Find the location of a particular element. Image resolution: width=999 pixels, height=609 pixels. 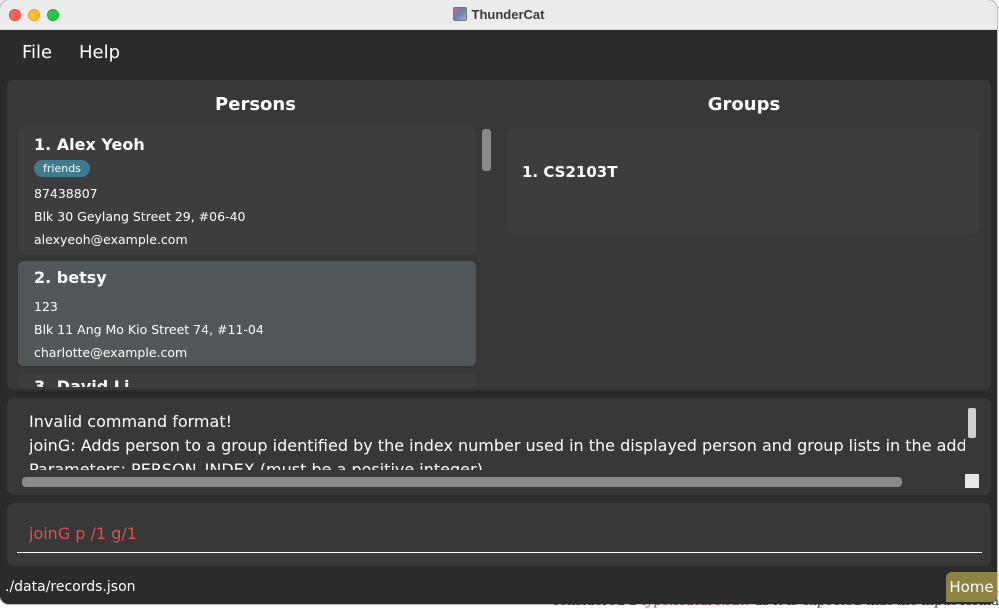

command-box is located at coordinates (499, 534).